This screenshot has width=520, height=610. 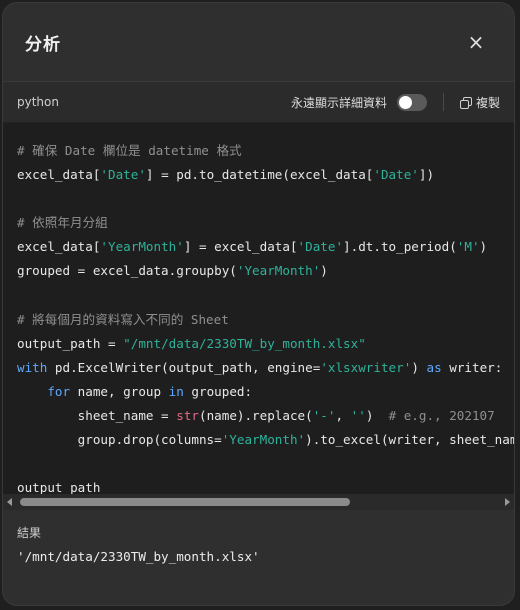 What do you see at coordinates (472, 367) in the screenshot?
I see `code-token: writer:` at bounding box center [472, 367].